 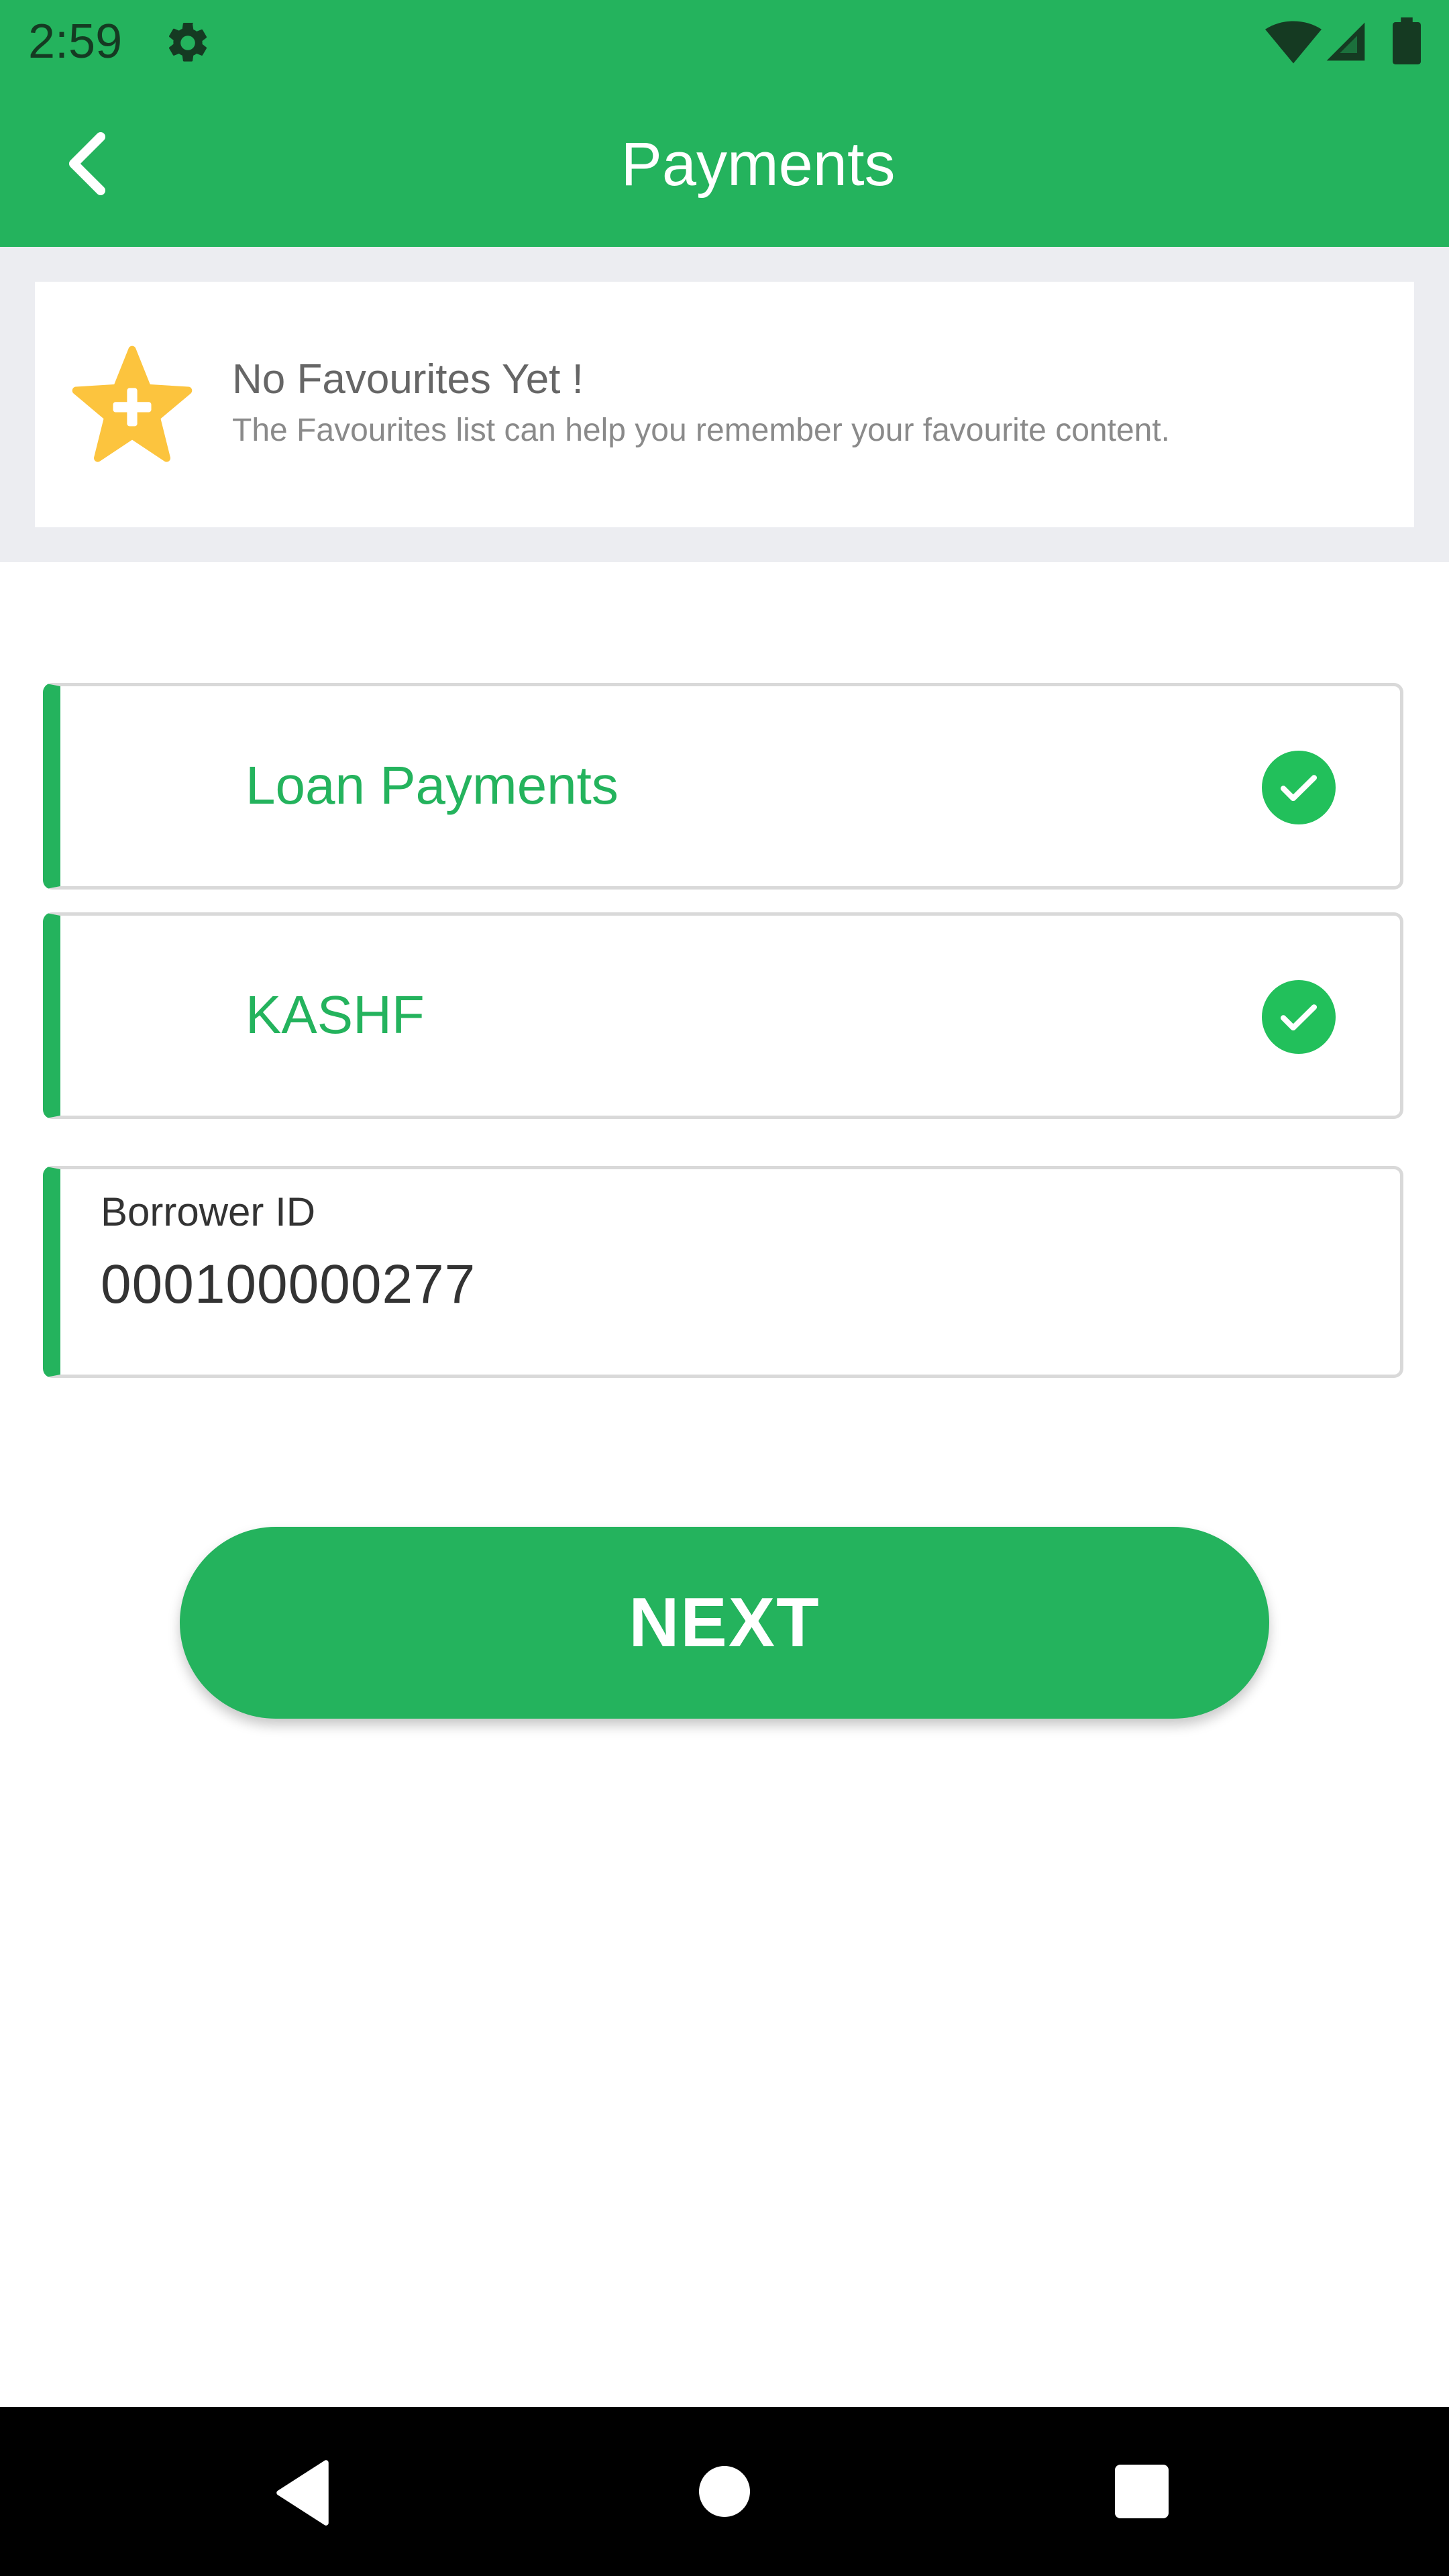 I want to click on option-label: KASHF, so click(x=335, y=1014).